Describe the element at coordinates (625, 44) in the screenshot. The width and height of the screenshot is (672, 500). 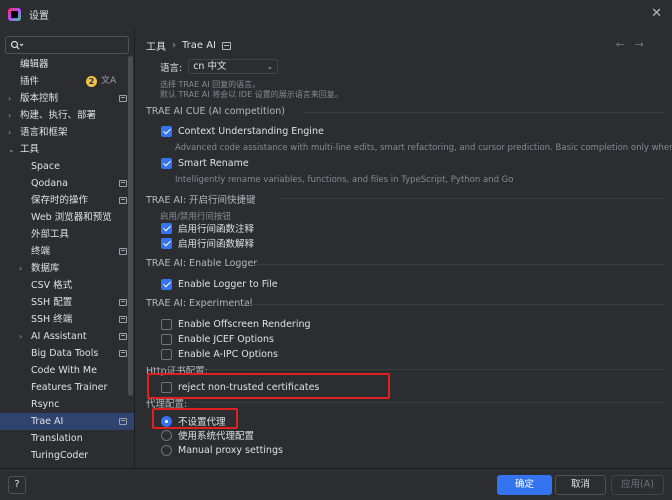
I see `back-arrow-icon: ←` at that location.